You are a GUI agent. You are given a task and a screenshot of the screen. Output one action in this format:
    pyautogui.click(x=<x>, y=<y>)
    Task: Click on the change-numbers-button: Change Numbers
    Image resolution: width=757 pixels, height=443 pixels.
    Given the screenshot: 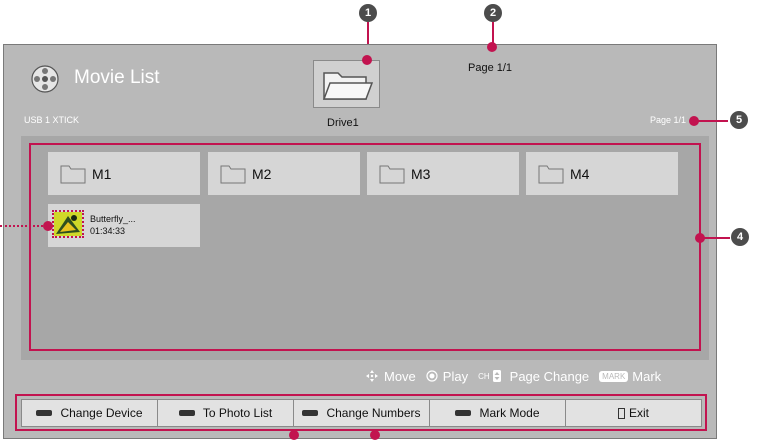 What is the action you would take?
    pyautogui.click(x=362, y=413)
    